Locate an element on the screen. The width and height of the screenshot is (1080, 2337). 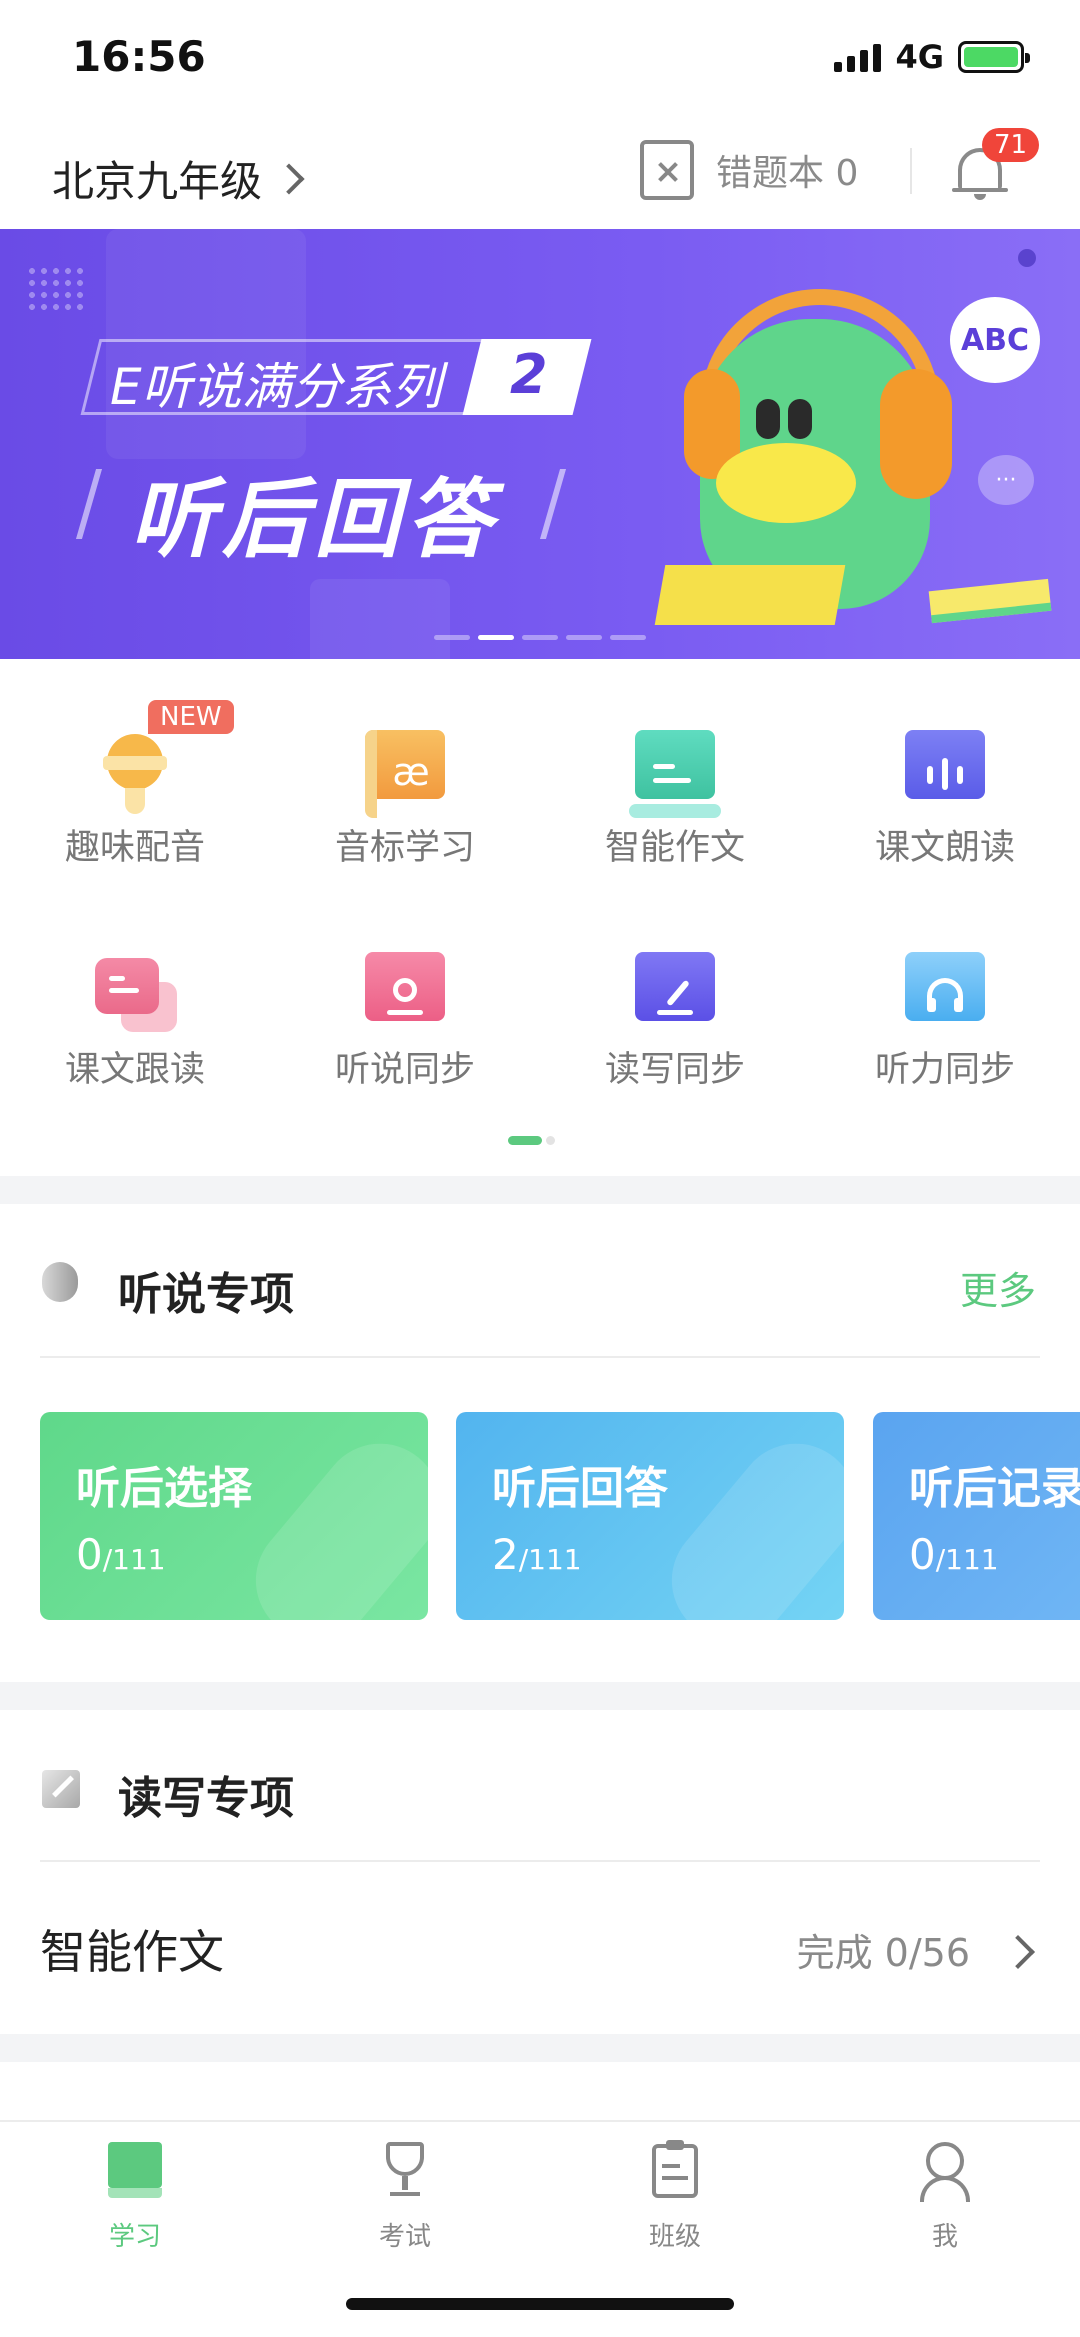
banner-slash is located at coordinates (553, 504).